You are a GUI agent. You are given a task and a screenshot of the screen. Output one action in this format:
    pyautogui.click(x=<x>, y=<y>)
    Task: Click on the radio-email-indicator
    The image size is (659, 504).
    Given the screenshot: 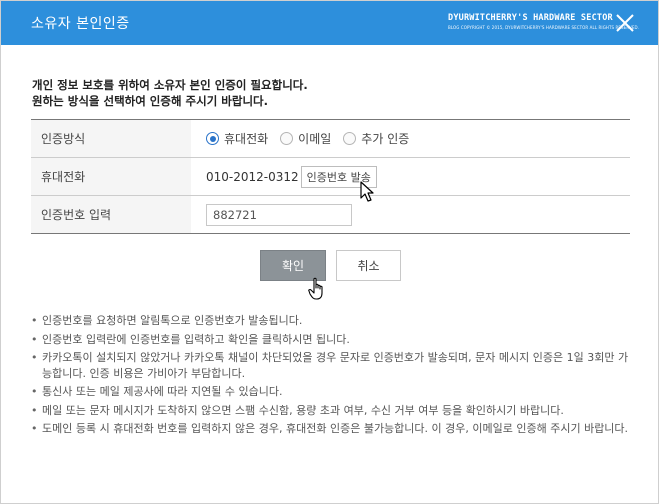 What is the action you would take?
    pyautogui.click(x=287, y=138)
    